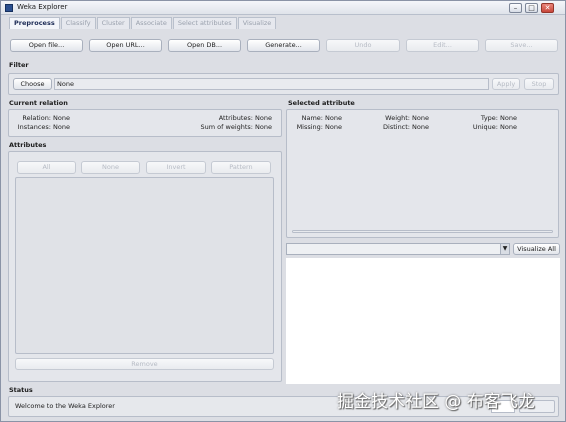 Image resolution: width=566 pixels, height=422 pixels. Describe the element at coordinates (151, 23) in the screenshot. I see `tab-associate: Associate` at that location.